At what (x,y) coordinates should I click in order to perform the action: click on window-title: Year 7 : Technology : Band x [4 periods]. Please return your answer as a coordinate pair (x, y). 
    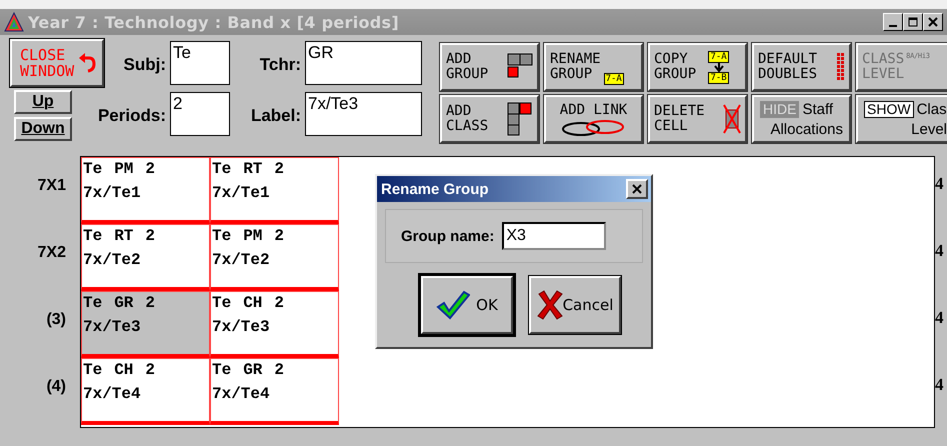
    Looking at the image, I should click on (213, 22).